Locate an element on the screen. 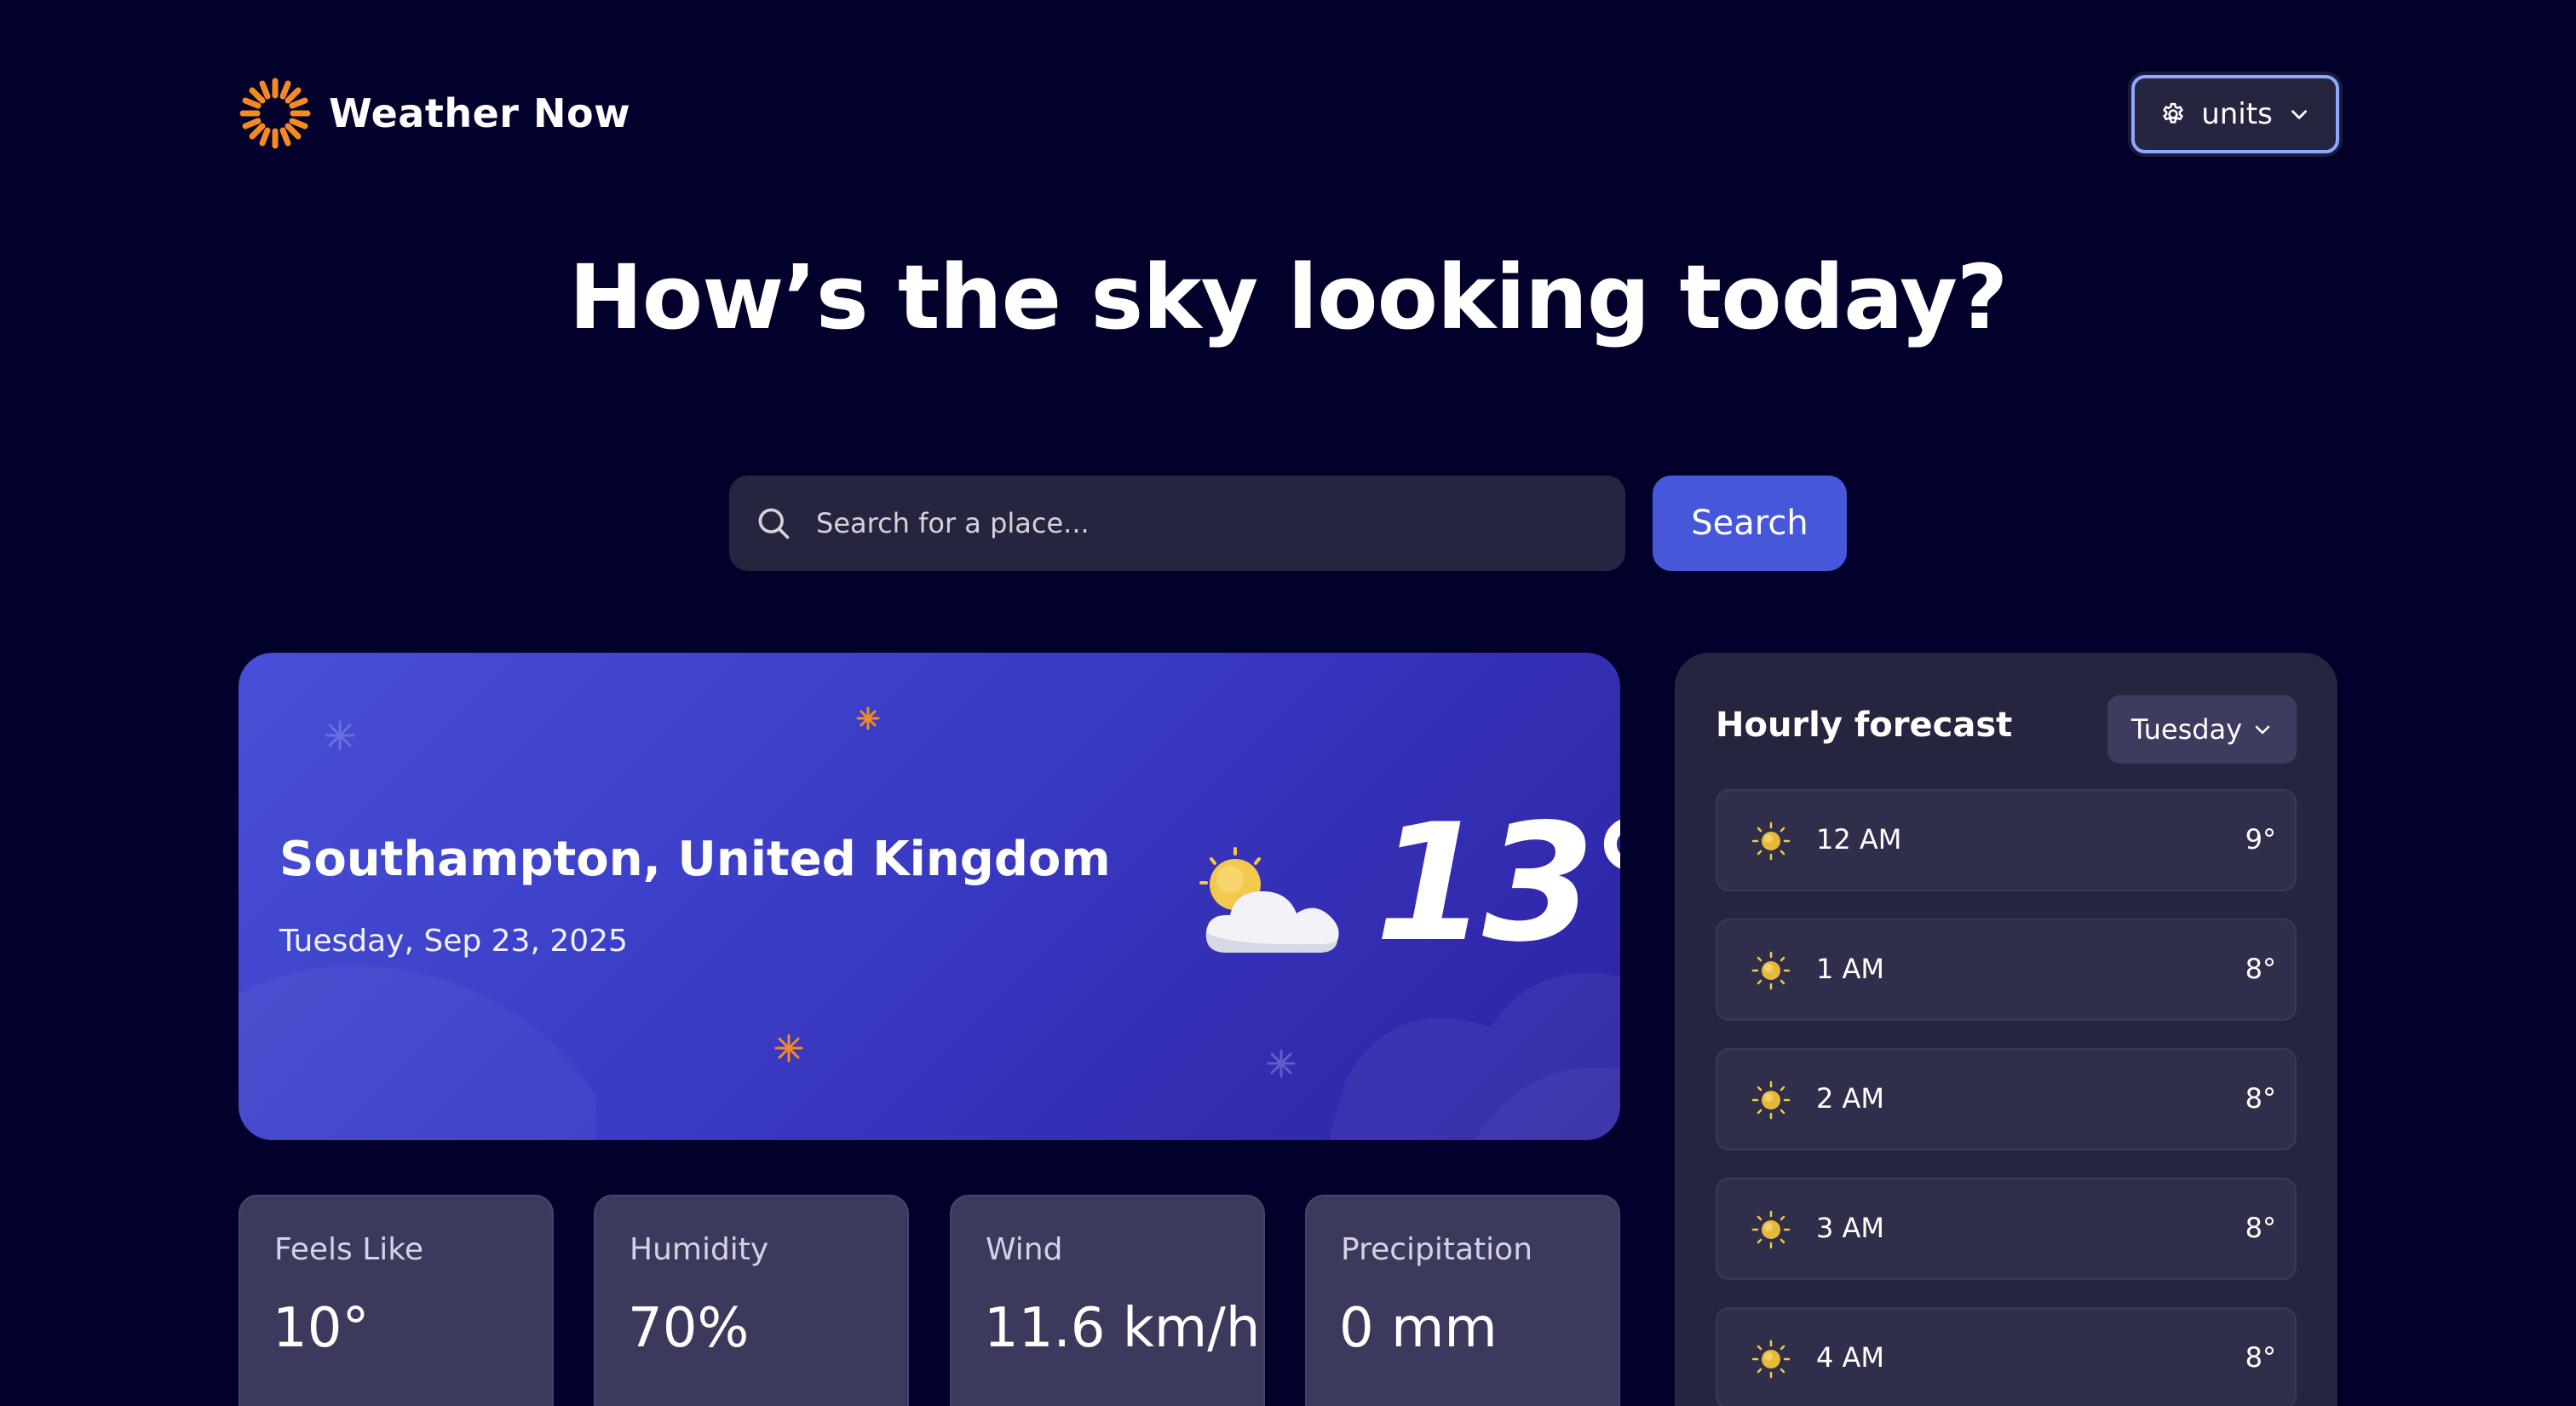 The width and height of the screenshot is (2576, 1406). hour-time: 2 AM is located at coordinates (1851, 1098).